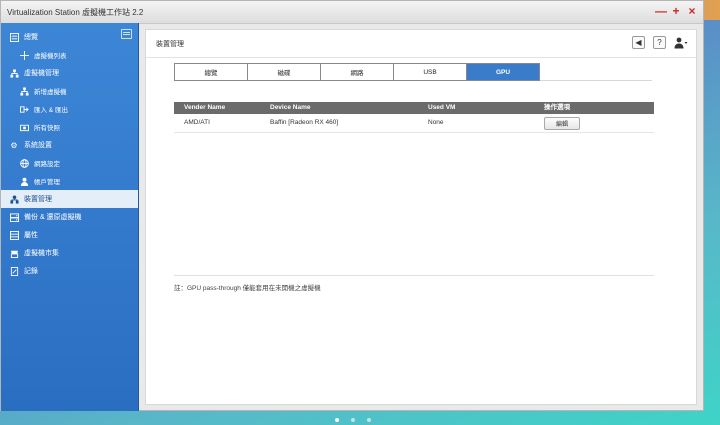 The image size is (720, 425). What do you see at coordinates (69, 55) in the screenshot?
I see `sidebar-item-vm-list: 虛擬機列表` at bounding box center [69, 55].